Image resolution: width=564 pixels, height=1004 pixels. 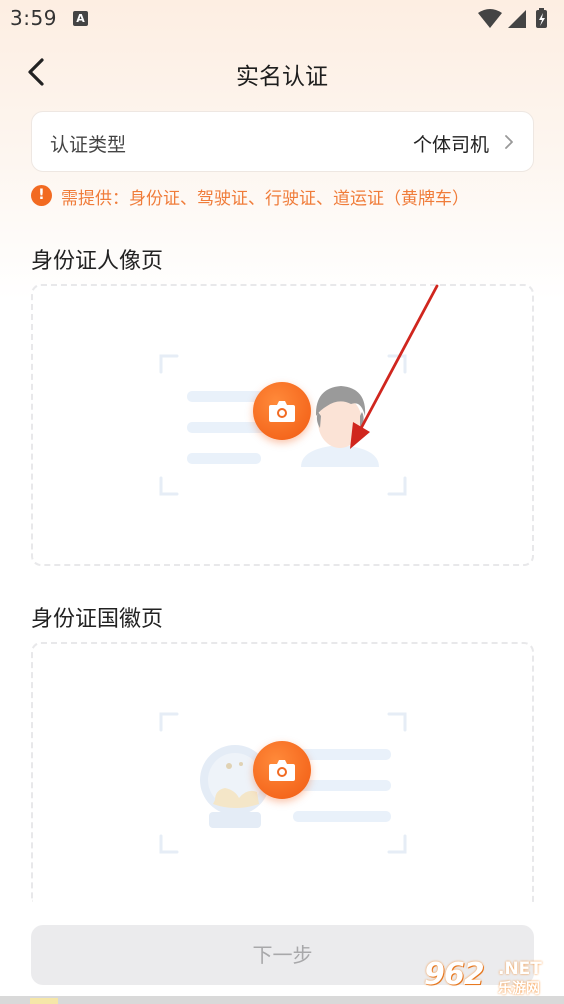 I want to click on camera-button-emblem, so click(x=282, y=770).